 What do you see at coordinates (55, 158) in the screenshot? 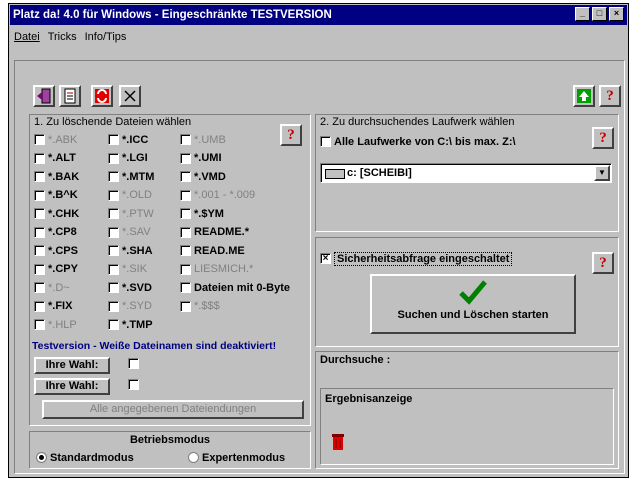
I see `file-type-checkbox: *.ALT` at bounding box center [55, 158].